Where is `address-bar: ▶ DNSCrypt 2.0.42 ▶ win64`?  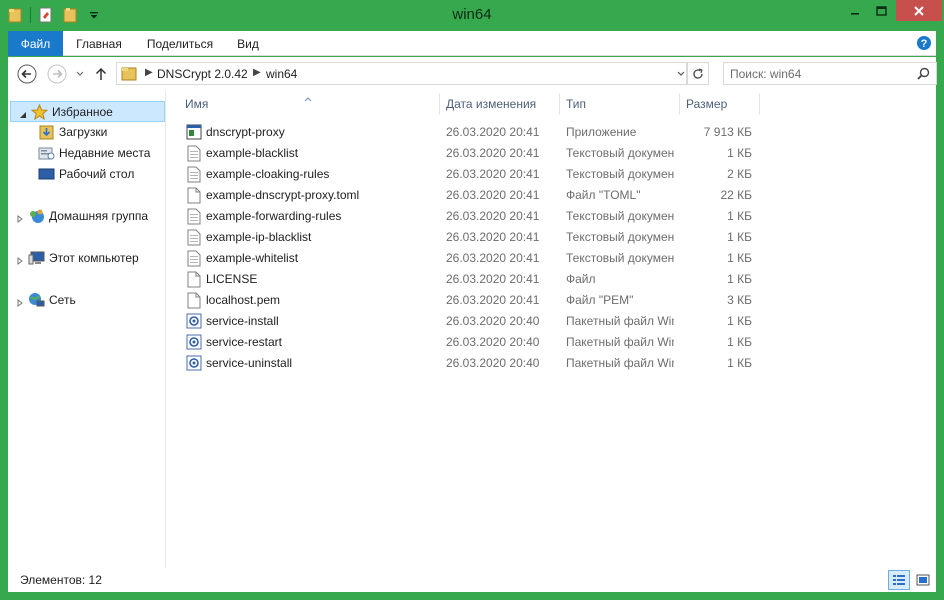 address-bar: ▶ DNSCrypt 2.0.42 ▶ win64 is located at coordinates (402, 73).